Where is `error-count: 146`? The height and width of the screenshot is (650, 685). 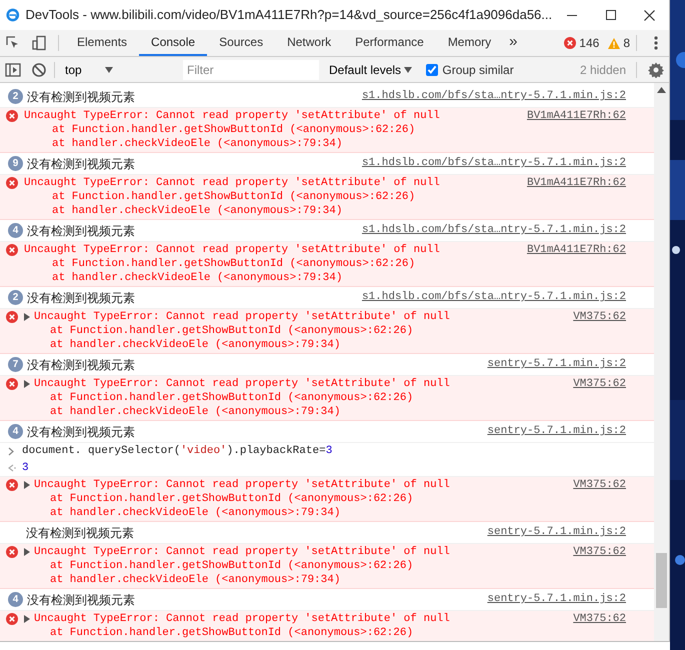 error-count: 146 is located at coordinates (589, 43).